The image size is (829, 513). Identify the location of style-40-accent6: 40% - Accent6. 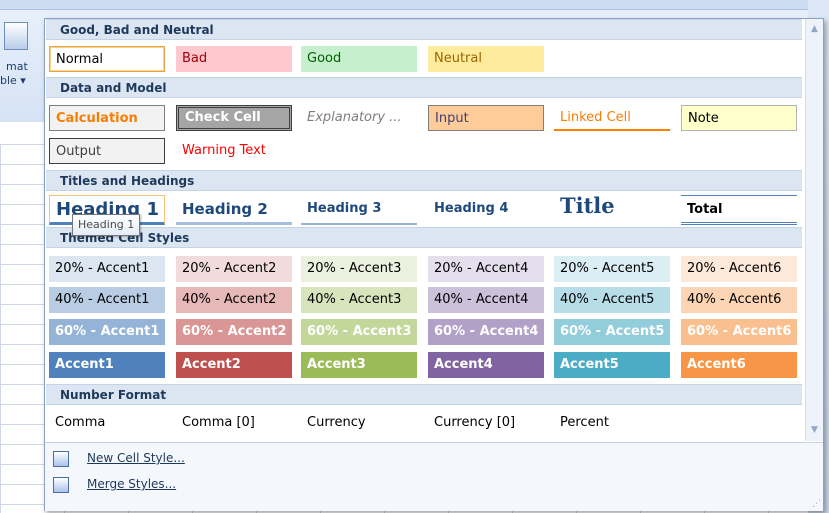
(739, 300).